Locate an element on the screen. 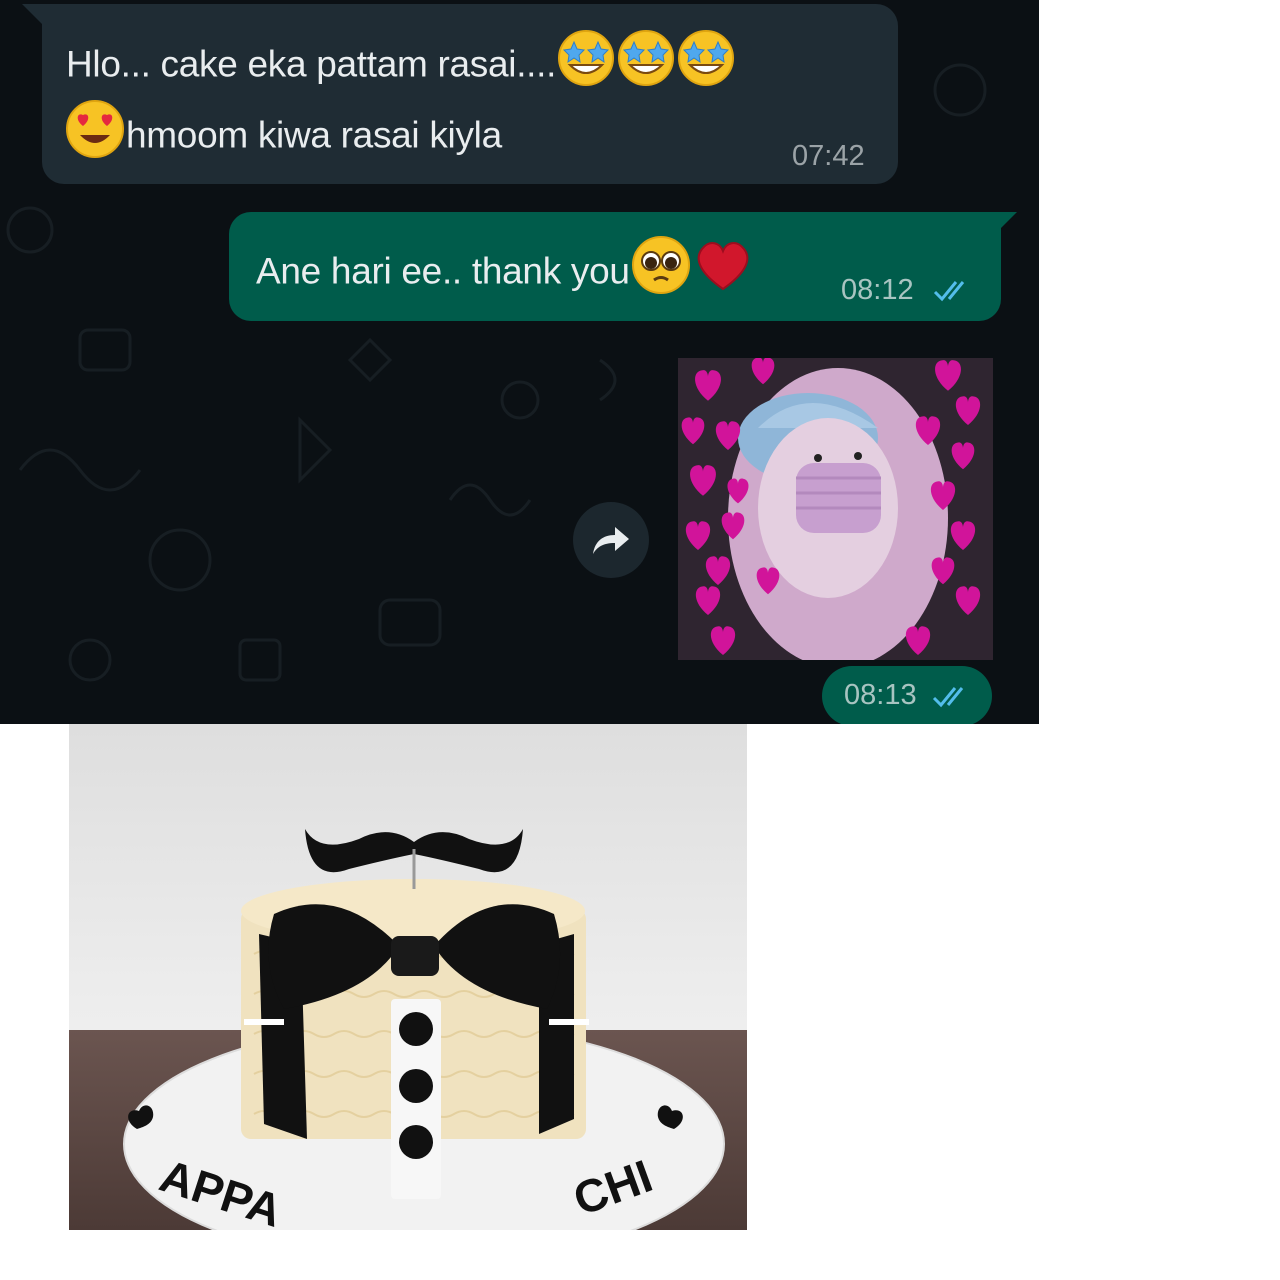 This screenshot has width=1280, height=1280. incoming-message-text-2: hmoom kiwa rasai kiyla is located at coordinates (314, 135).